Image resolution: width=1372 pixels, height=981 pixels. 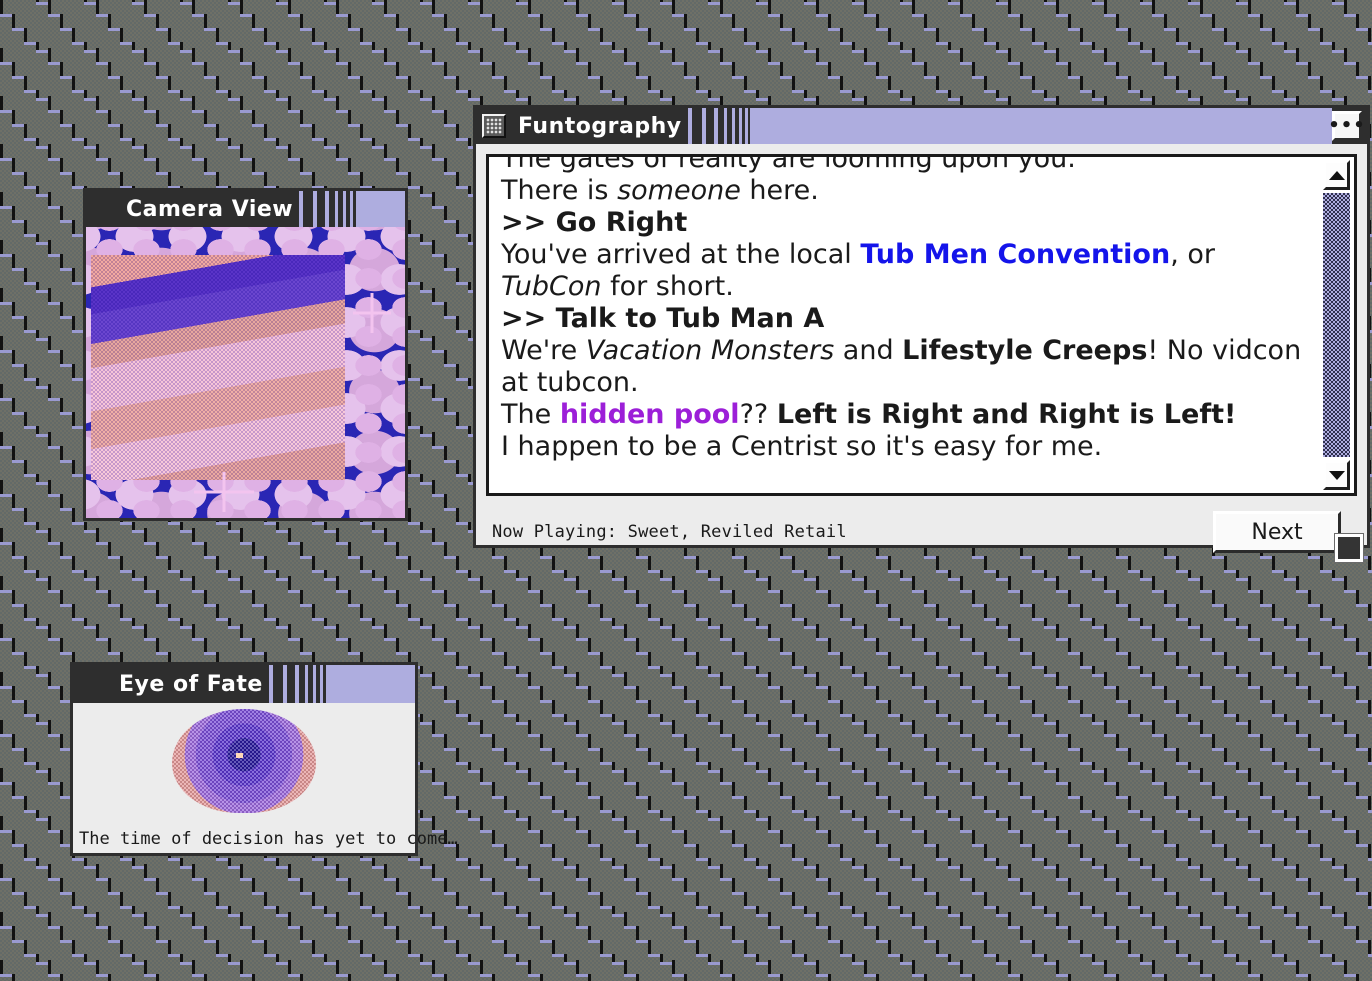 I want to click on story-line: There is someone here., so click(x=905, y=191).